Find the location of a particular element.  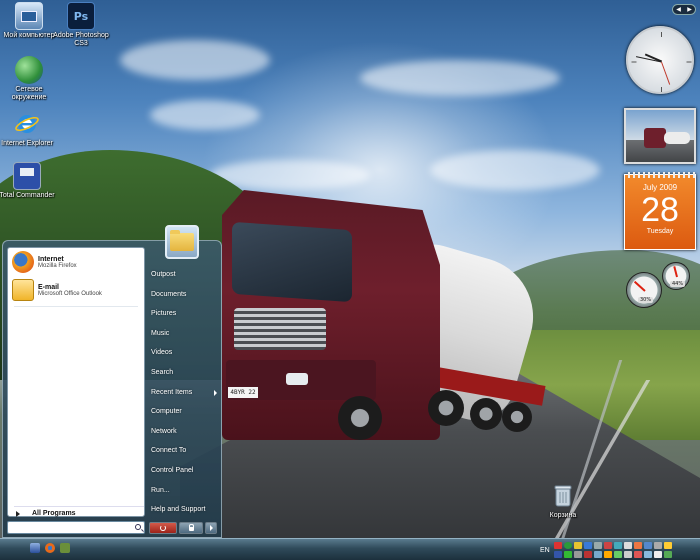

media-tray-icon is located at coordinates (587, 554).